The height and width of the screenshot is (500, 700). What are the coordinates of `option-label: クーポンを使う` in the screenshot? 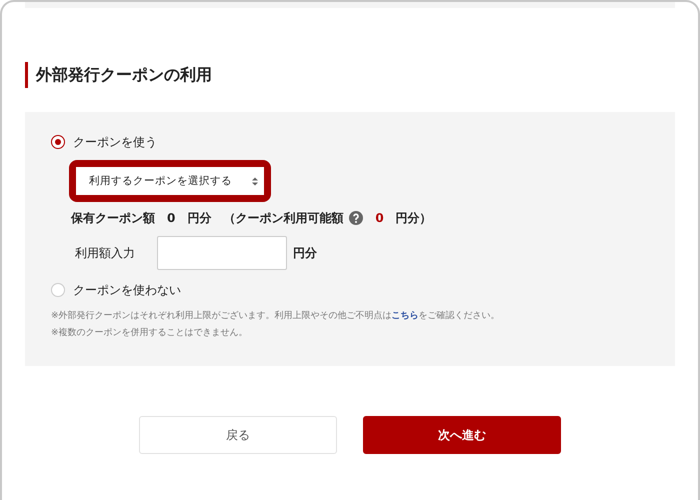 It's located at (115, 142).